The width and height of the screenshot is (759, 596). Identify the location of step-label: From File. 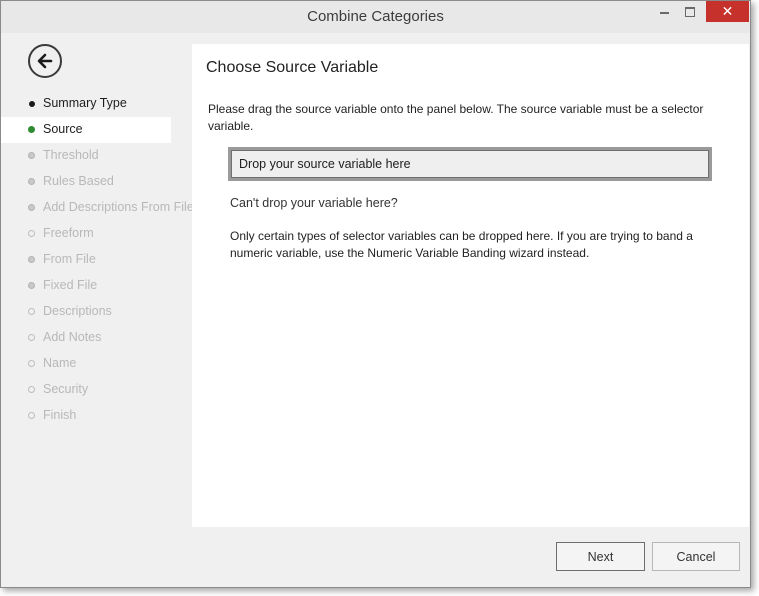
(69, 259).